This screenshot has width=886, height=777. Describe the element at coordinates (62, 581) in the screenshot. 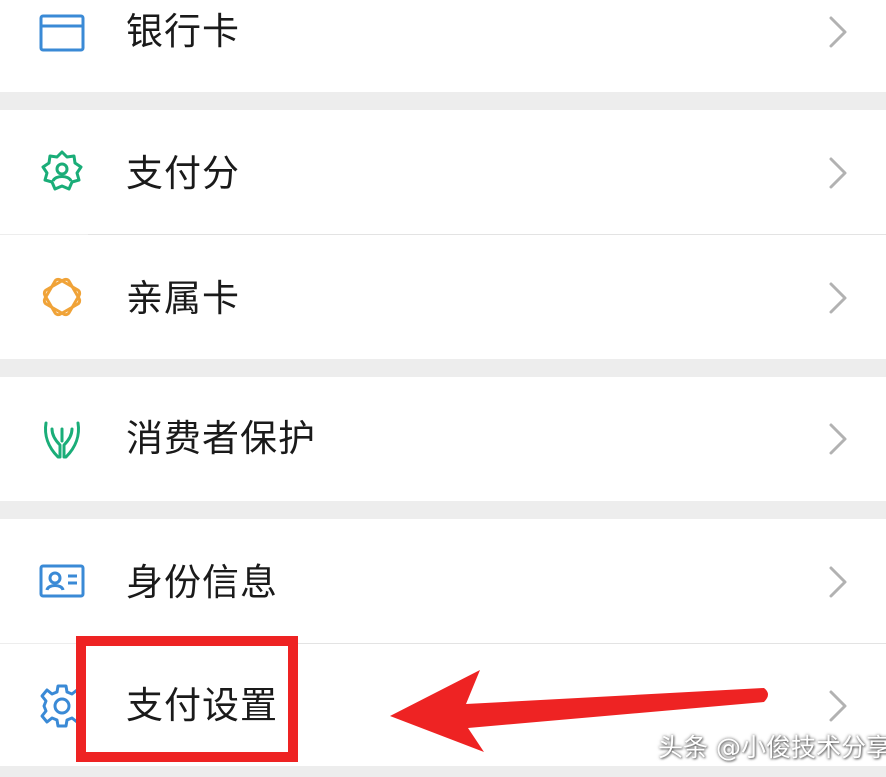

I see `id-card-icon` at that location.